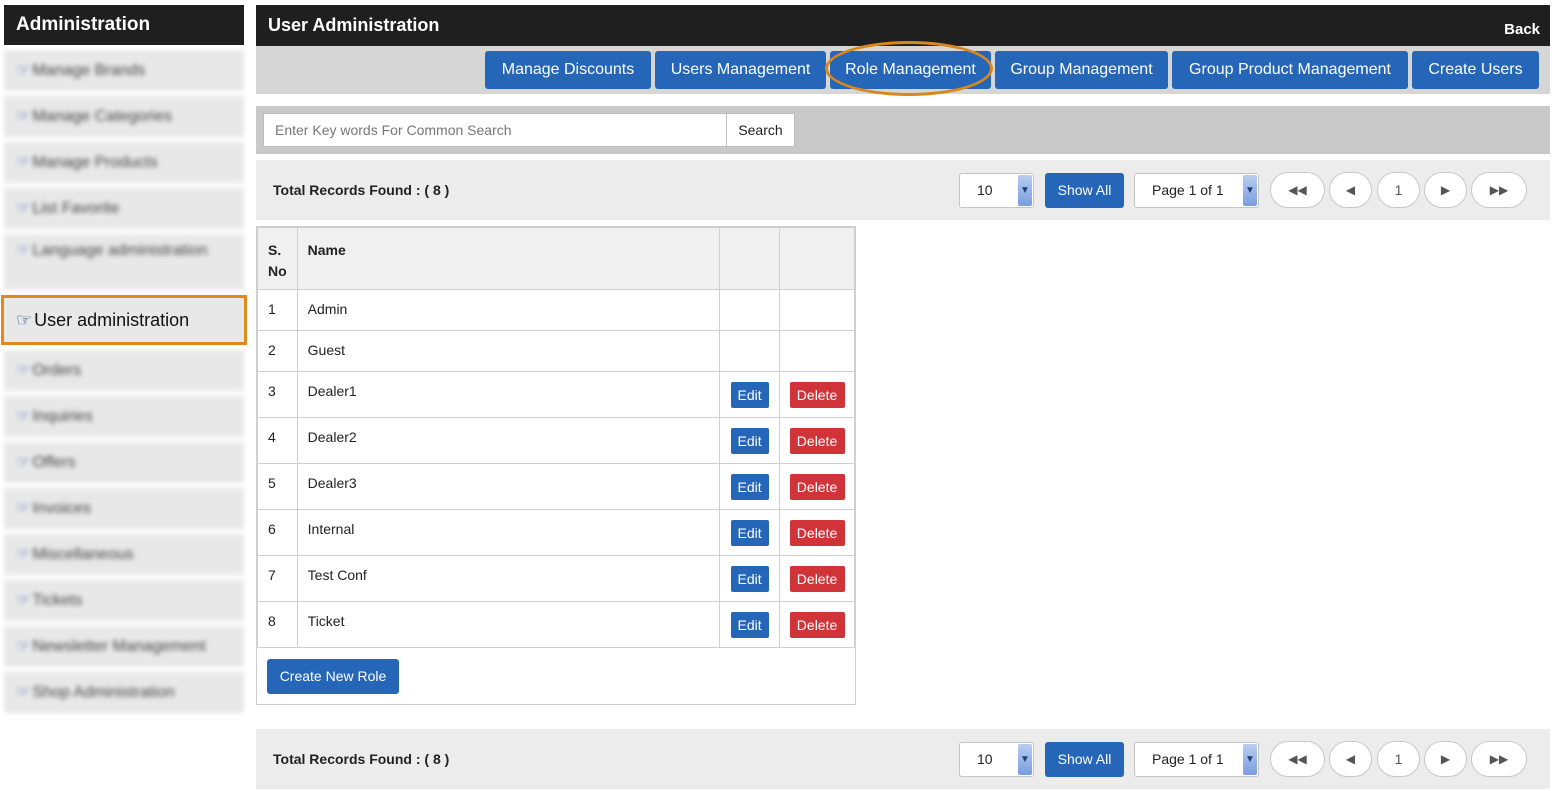 Image resolution: width=1554 pixels, height=791 pixels. What do you see at coordinates (1081, 70) in the screenshot?
I see `tab-group-management: Group Management` at bounding box center [1081, 70].